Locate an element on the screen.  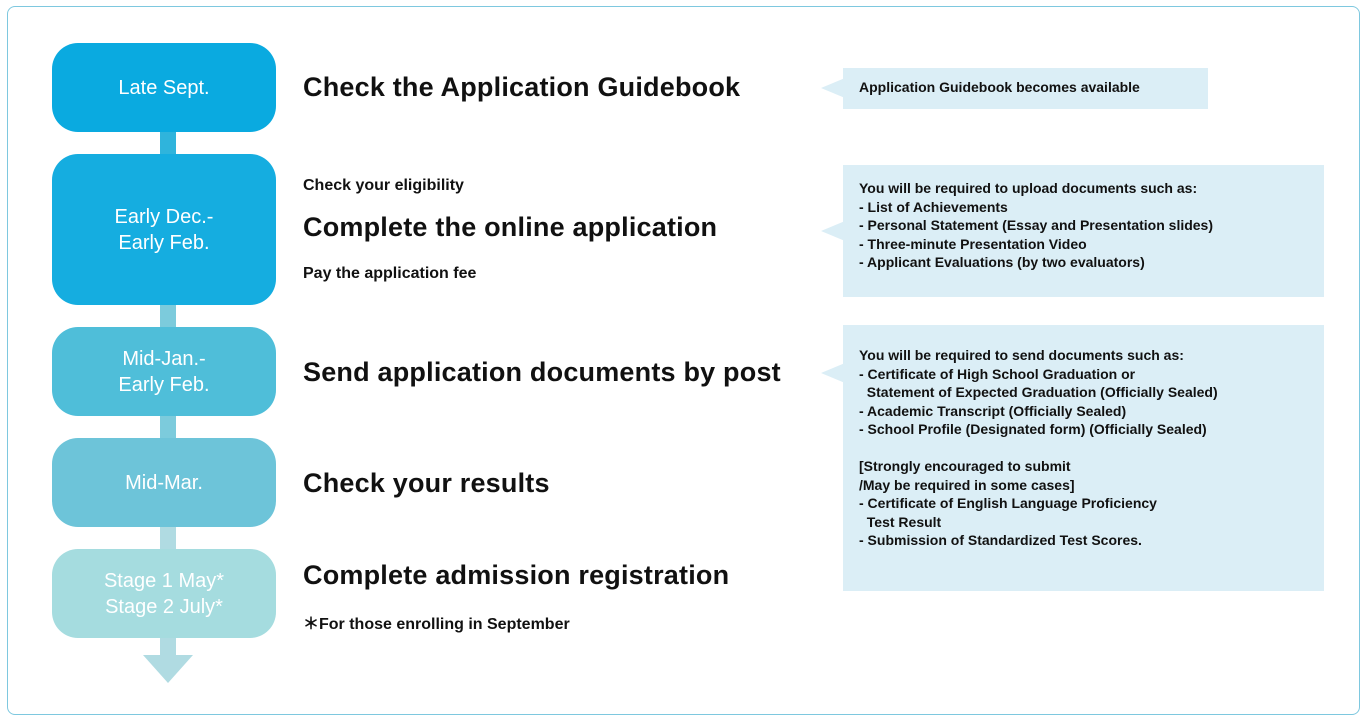
note-text: Application Guidebook becomes available is located at coordinates (999, 87).